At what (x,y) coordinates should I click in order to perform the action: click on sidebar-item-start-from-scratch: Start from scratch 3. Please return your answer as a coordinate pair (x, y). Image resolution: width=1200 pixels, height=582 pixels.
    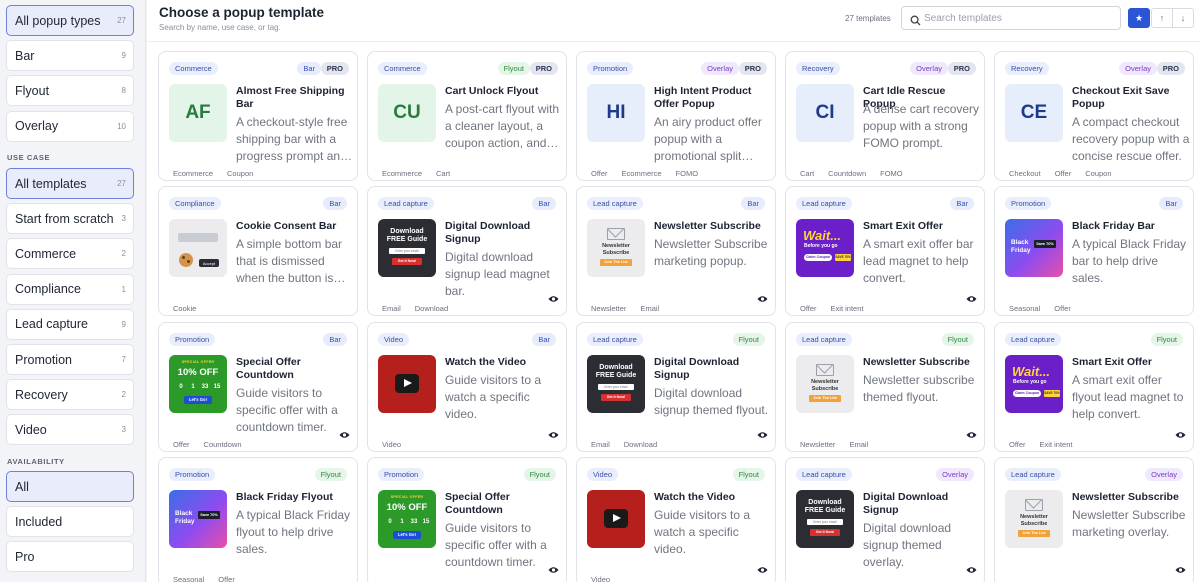
    Looking at the image, I should click on (70, 219).